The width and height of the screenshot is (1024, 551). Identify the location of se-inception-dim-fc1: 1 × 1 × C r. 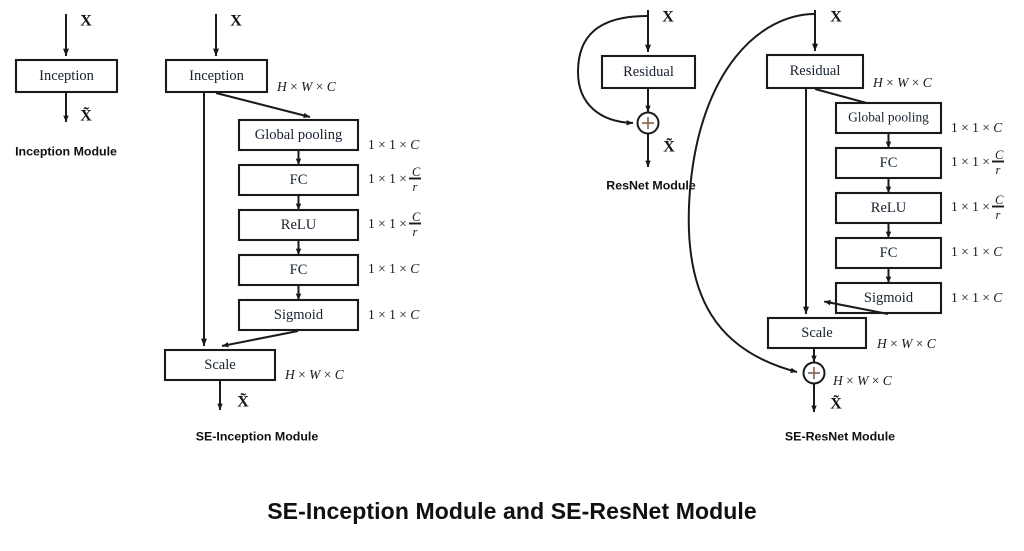
(394, 179).